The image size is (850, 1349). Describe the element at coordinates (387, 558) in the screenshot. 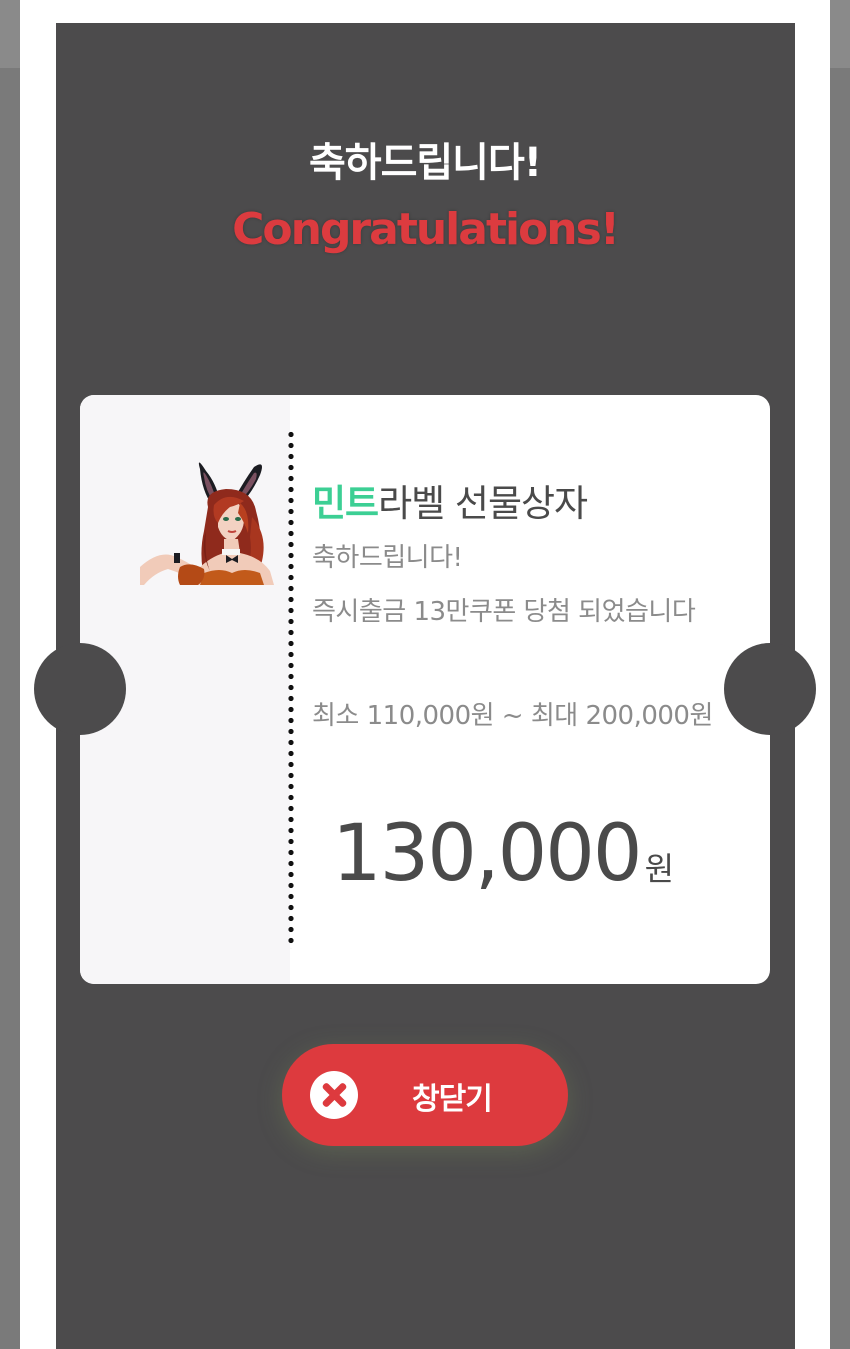

I see `message-congrats: 축하드립니다!` at that location.